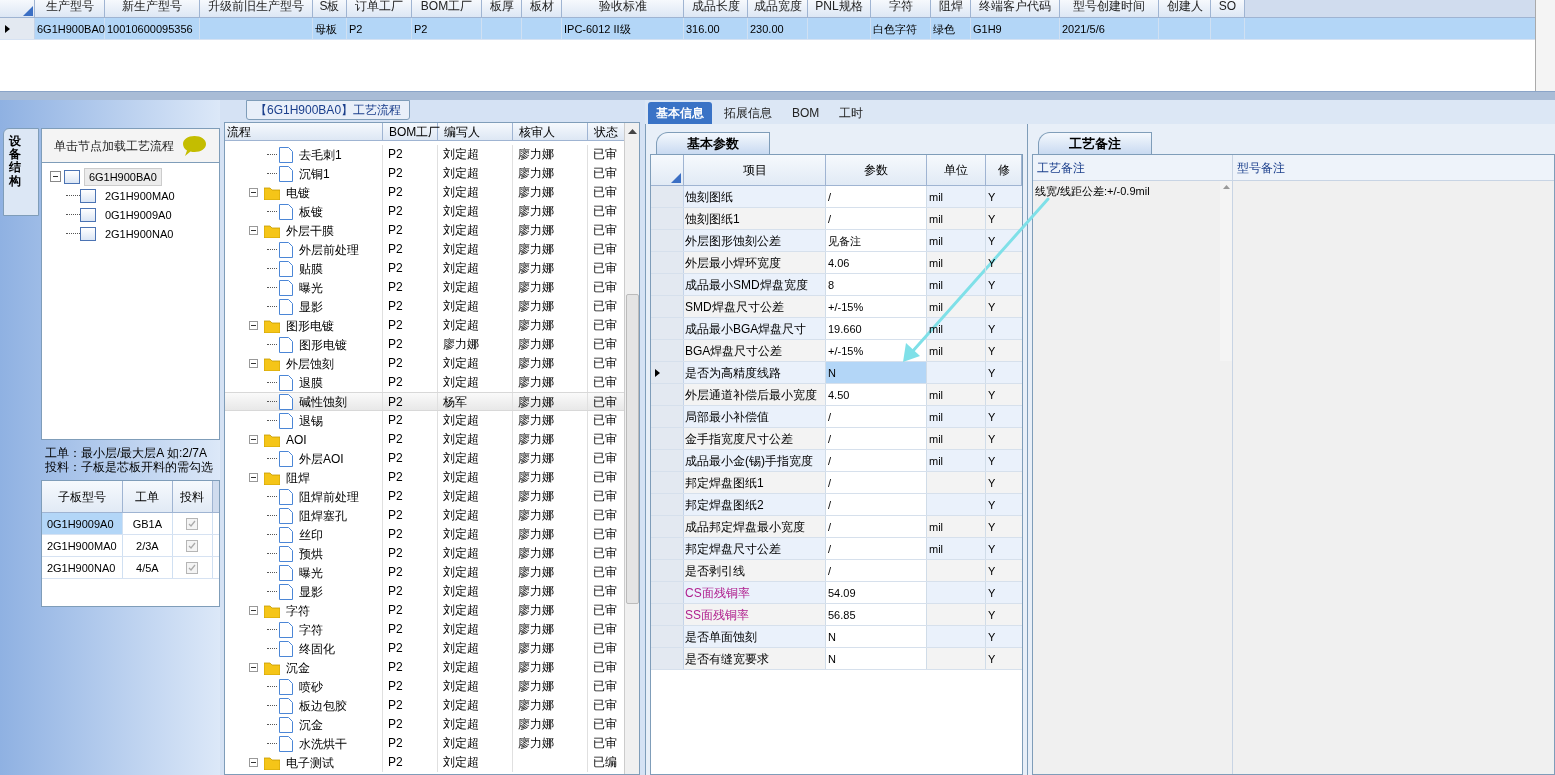  What do you see at coordinates (1185, 8) in the screenshot?
I see `column-header: 创建人` at bounding box center [1185, 8].